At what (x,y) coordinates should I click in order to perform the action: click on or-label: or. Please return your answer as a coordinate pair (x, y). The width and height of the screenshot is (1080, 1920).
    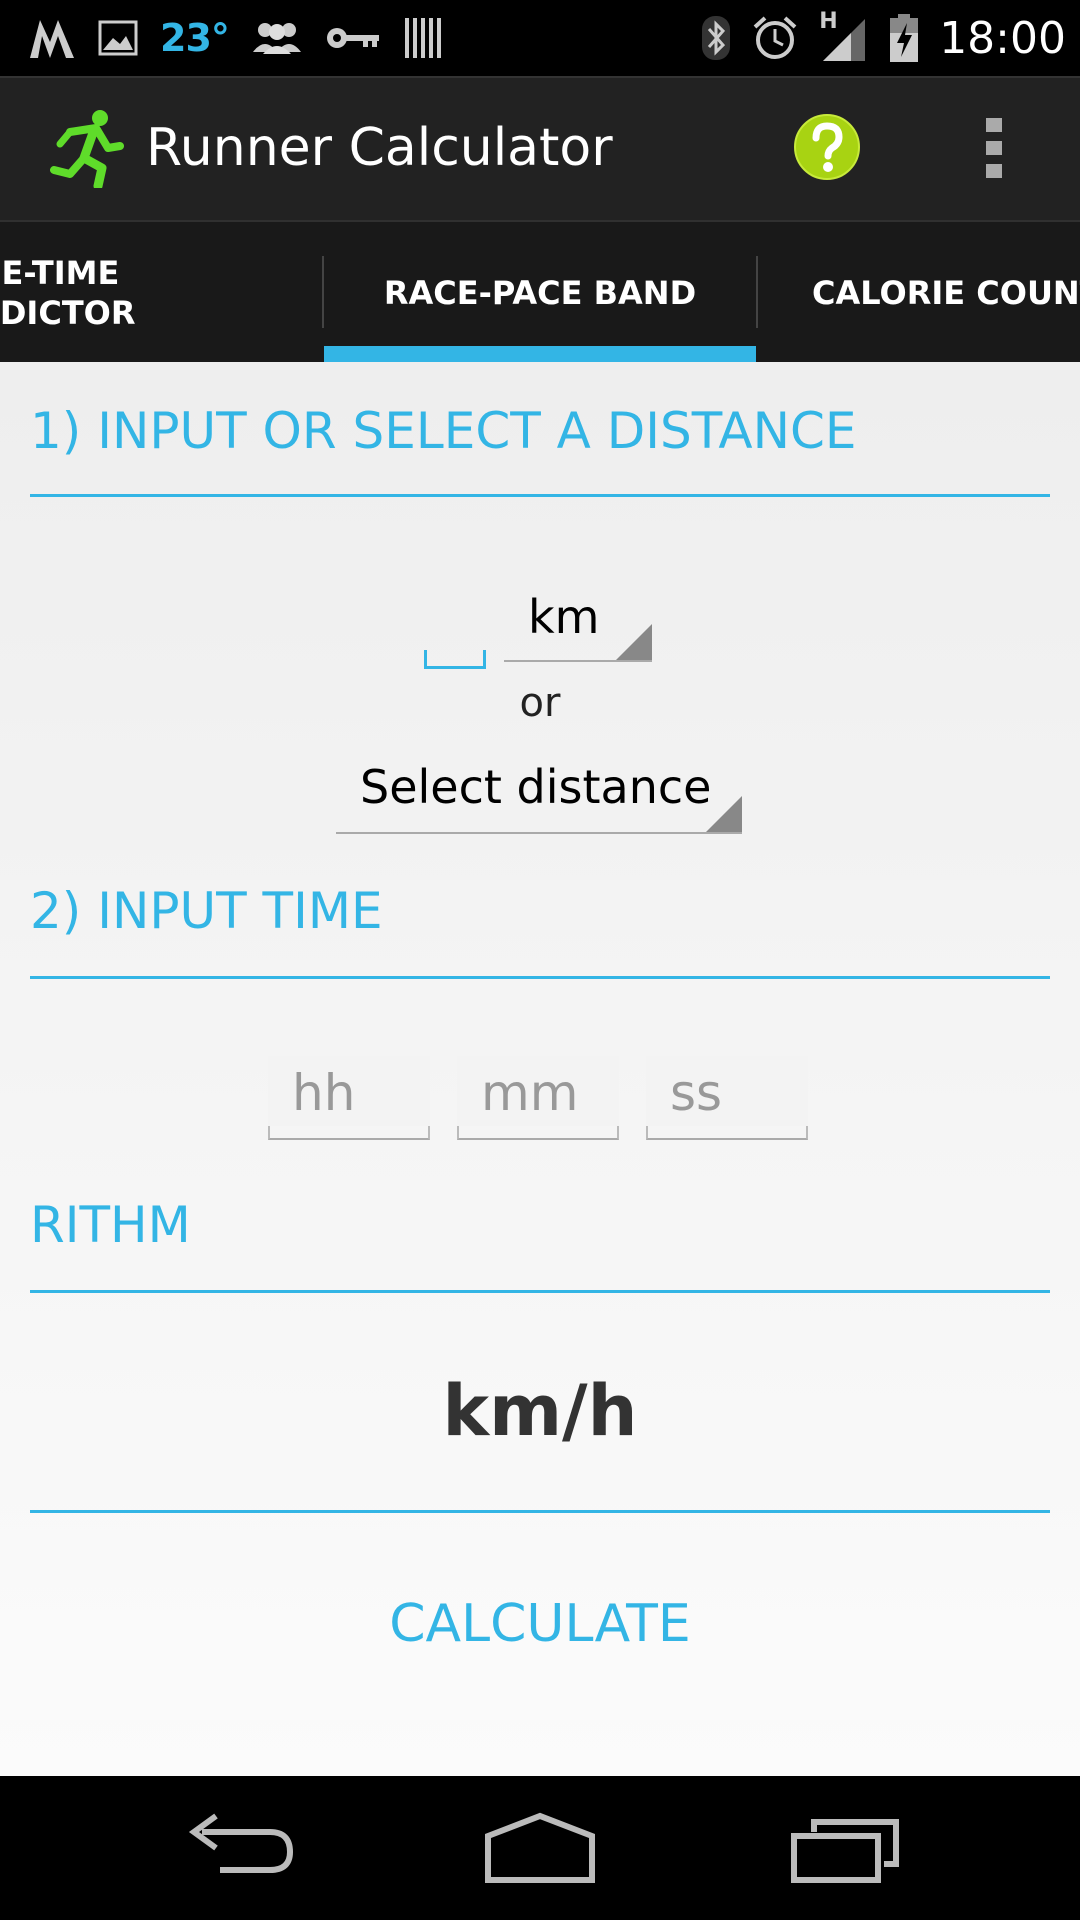
    Looking at the image, I should click on (540, 703).